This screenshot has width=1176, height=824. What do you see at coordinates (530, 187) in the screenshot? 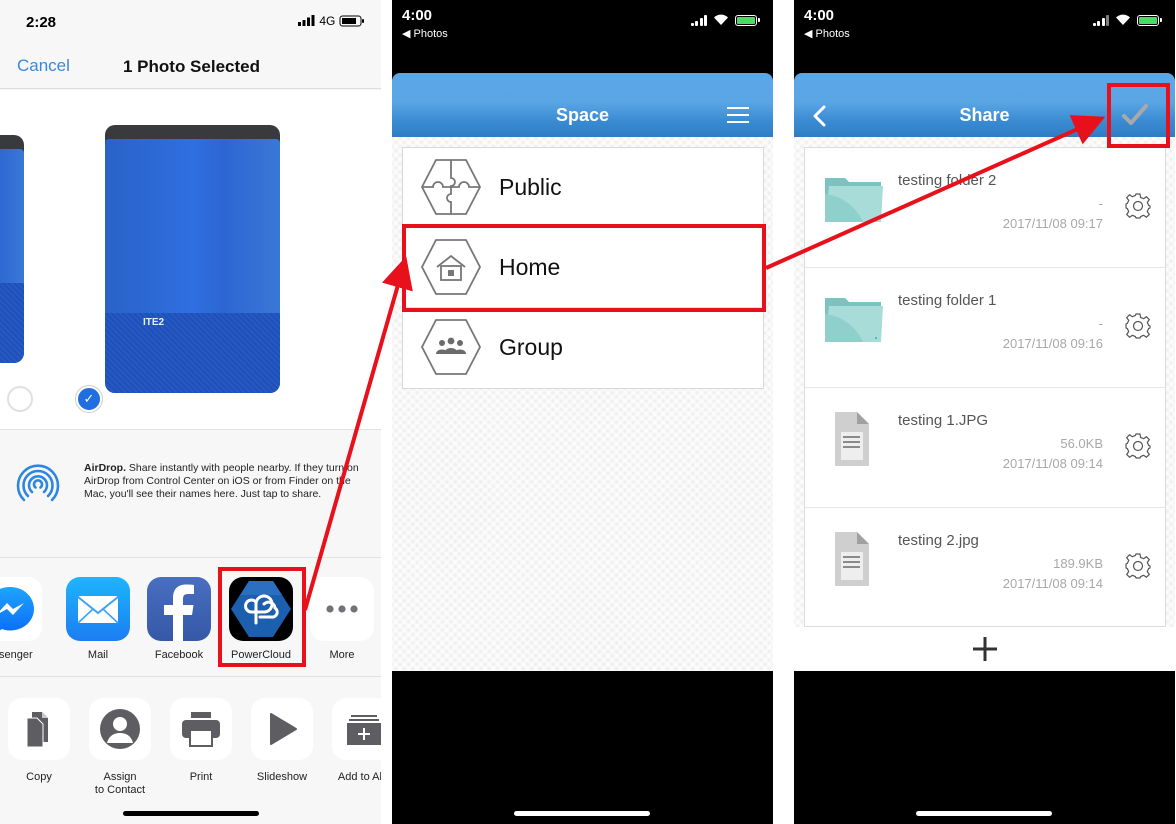
I see `space-item-label: Public` at bounding box center [530, 187].